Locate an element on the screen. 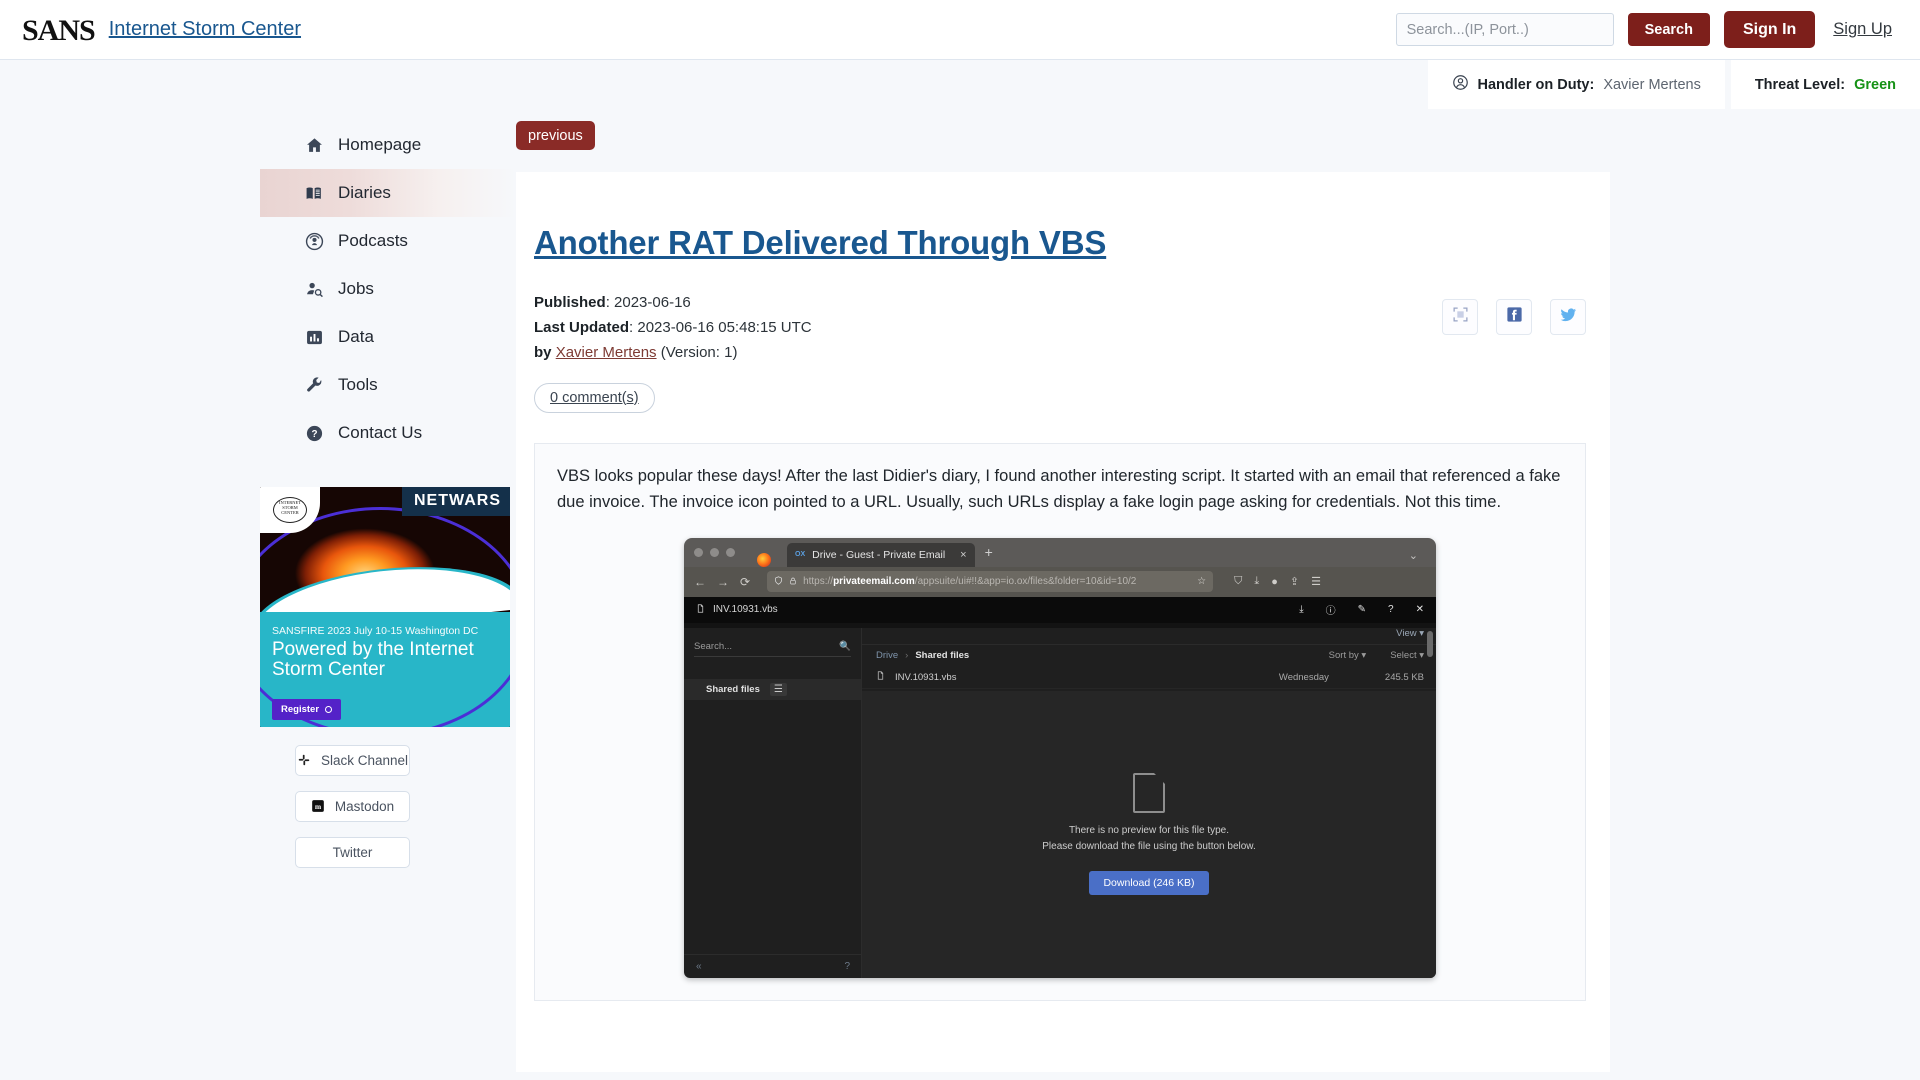  twitter-icon is located at coordinates (1568, 317).